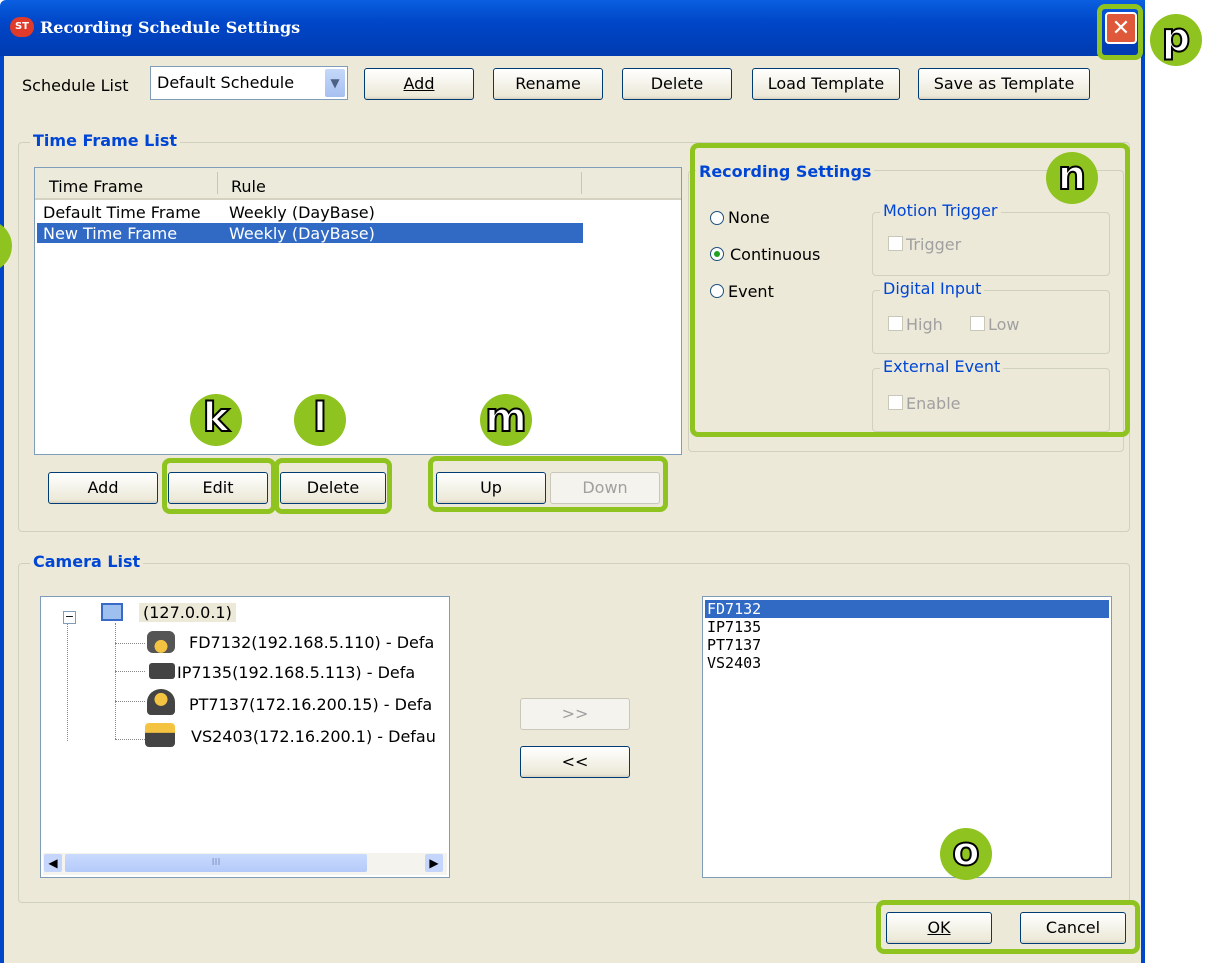  What do you see at coordinates (907, 663) in the screenshot?
I see `list-item: VS2403` at bounding box center [907, 663].